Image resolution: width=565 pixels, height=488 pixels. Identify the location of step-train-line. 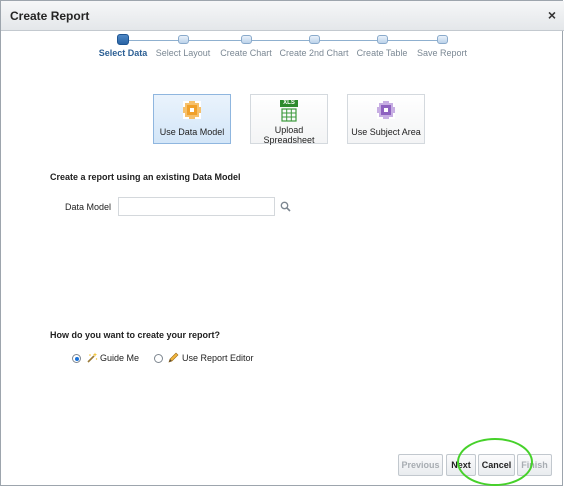
(283, 40).